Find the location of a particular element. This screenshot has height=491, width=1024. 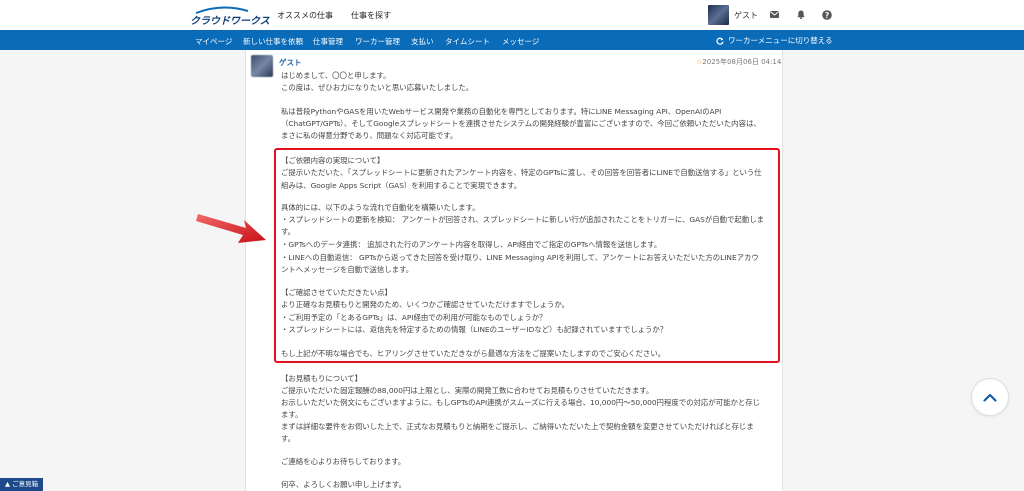

message-line: す。 is located at coordinates (288, 438).